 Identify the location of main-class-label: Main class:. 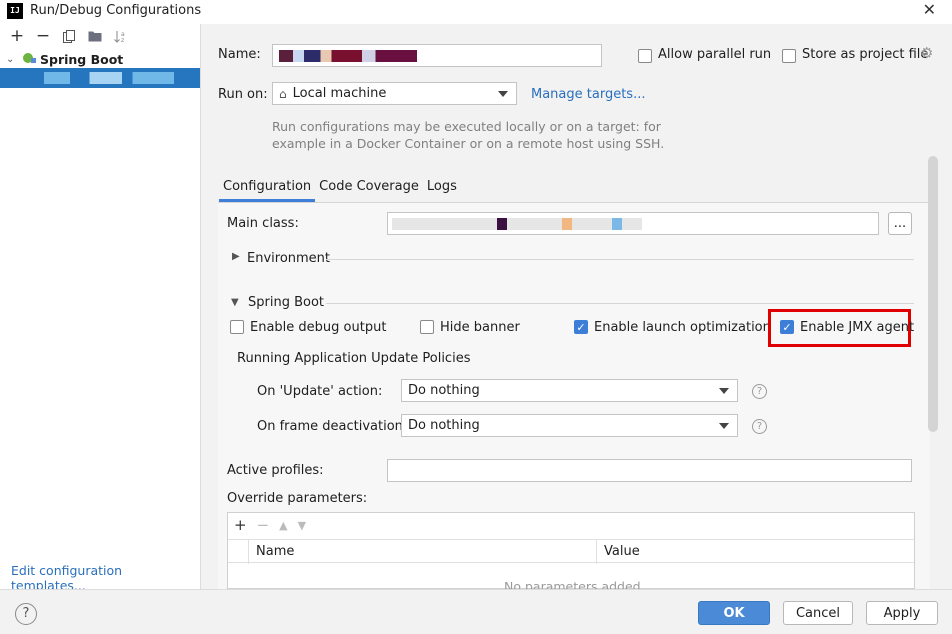
(263, 223).